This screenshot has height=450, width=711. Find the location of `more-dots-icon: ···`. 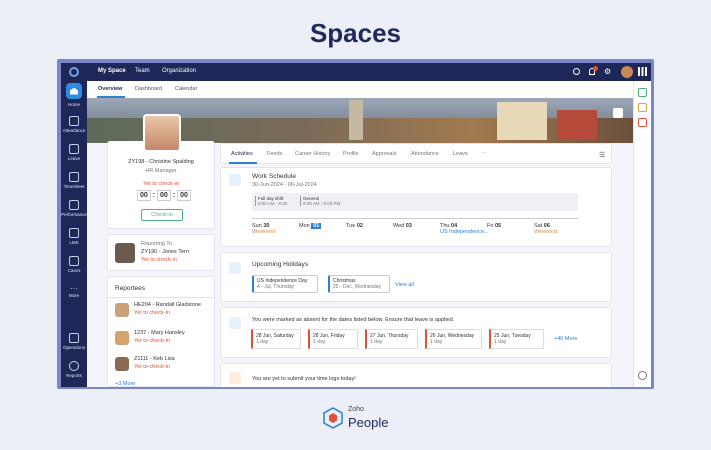

more-dots-icon: ··· is located at coordinates (74, 288).